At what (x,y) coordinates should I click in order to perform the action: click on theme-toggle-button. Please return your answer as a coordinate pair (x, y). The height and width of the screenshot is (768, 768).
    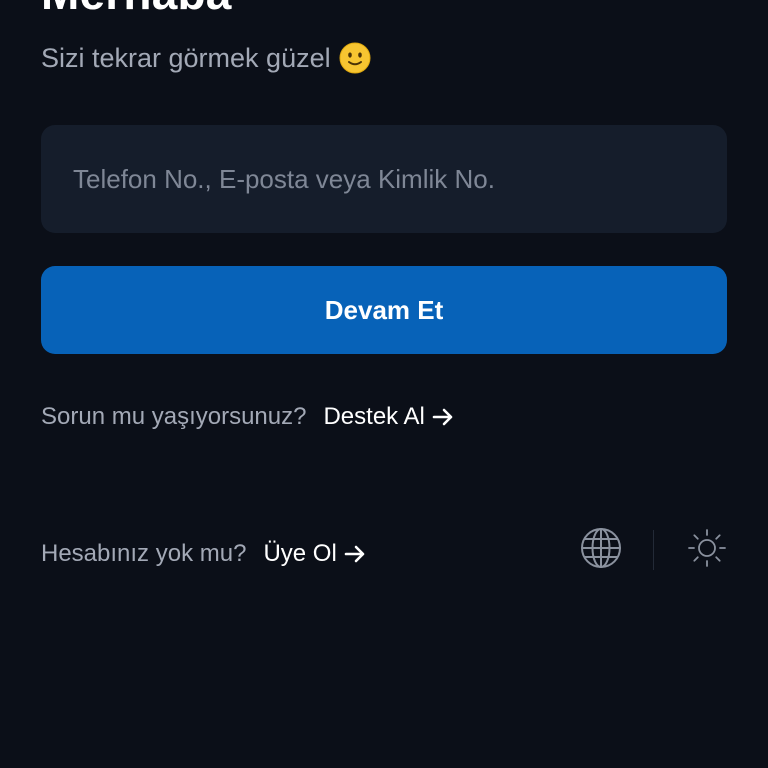
    Looking at the image, I should click on (707, 550).